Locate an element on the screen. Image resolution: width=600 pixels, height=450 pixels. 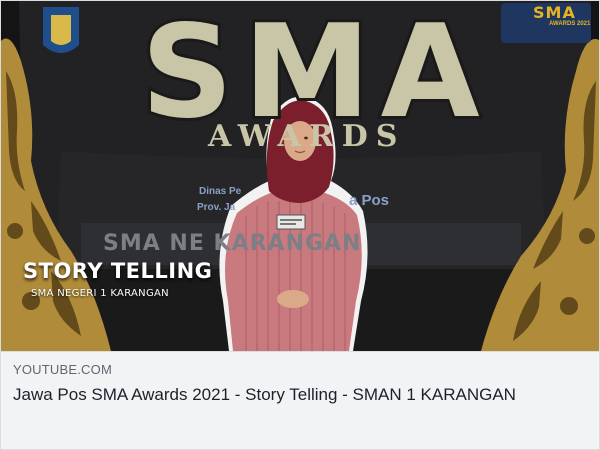
banner-text-line1: Dinas Pe is located at coordinates (220, 191).